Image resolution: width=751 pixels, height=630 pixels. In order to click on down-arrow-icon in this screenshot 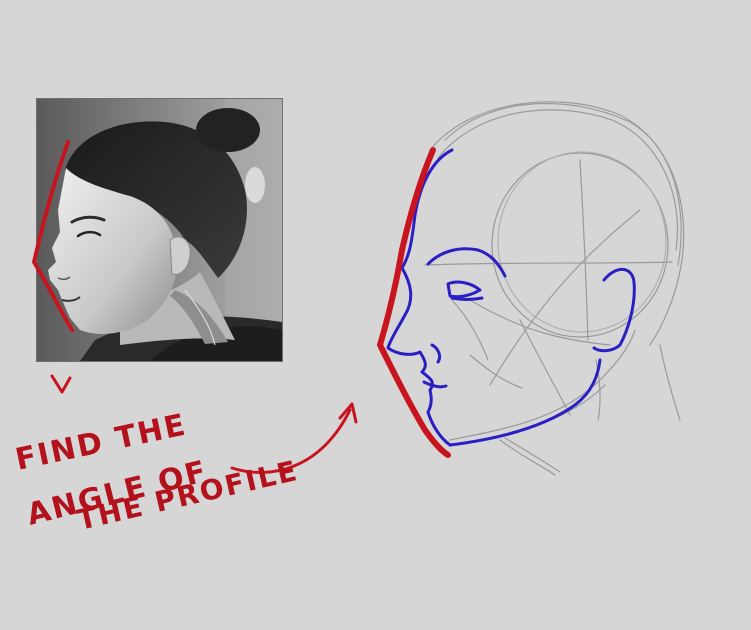, I will do `click(61, 384)`.